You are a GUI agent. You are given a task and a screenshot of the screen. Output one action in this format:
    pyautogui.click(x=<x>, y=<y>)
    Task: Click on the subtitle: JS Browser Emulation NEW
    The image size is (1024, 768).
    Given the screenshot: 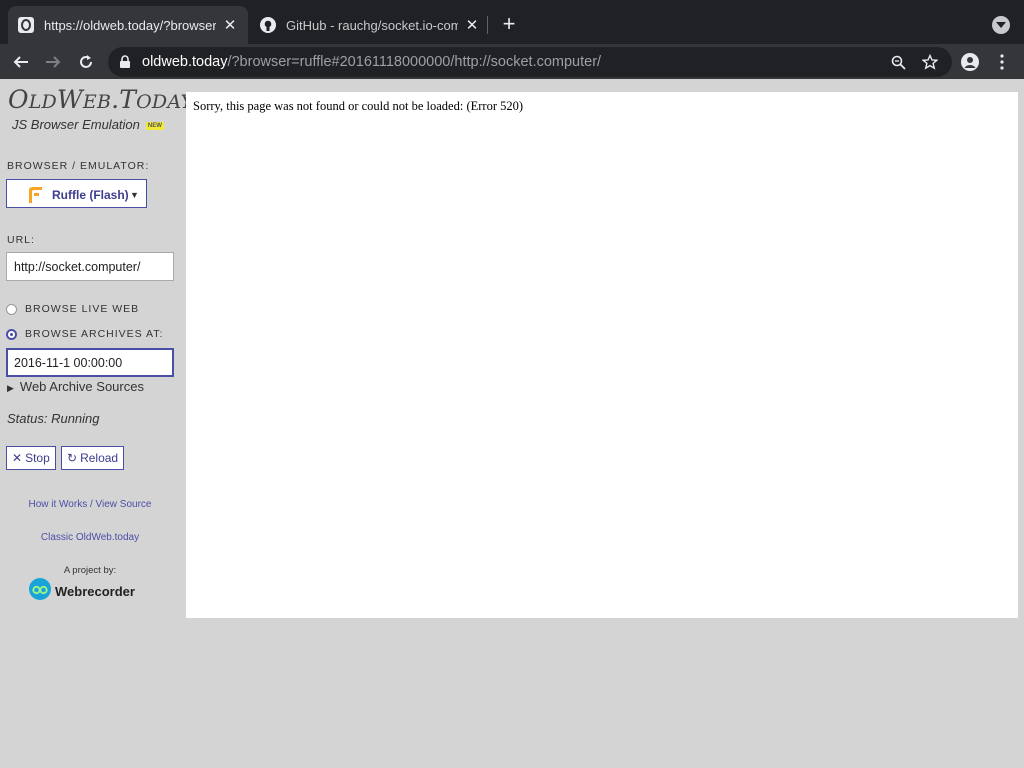 What is the action you would take?
    pyautogui.click(x=88, y=124)
    